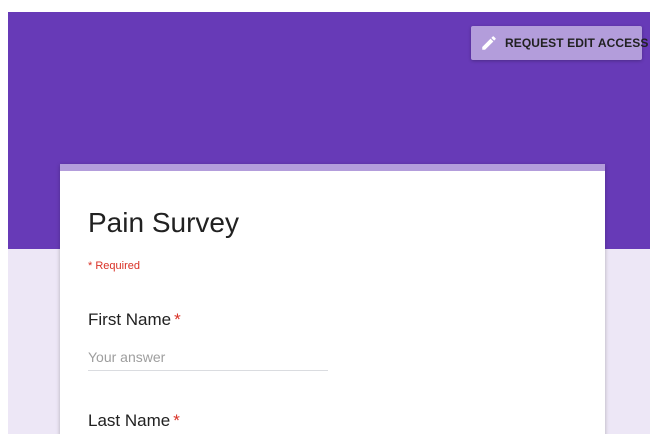 This screenshot has width=650, height=434. I want to click on top-edge, so click(325, 6).